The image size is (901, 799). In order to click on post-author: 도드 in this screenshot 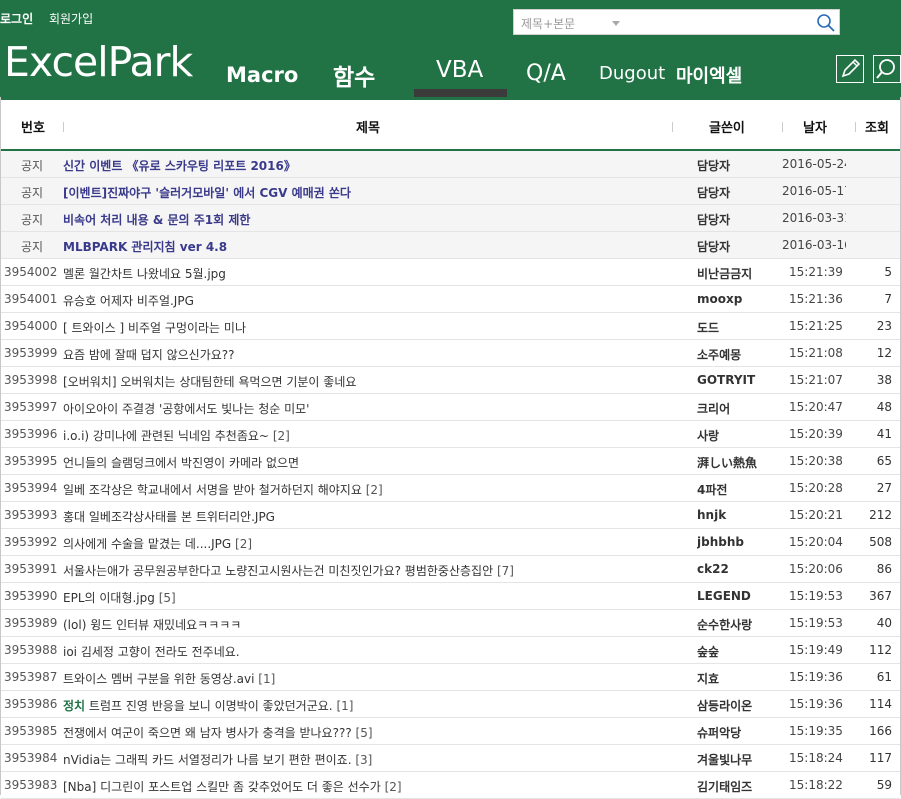, I will do `click(737, 327)`.